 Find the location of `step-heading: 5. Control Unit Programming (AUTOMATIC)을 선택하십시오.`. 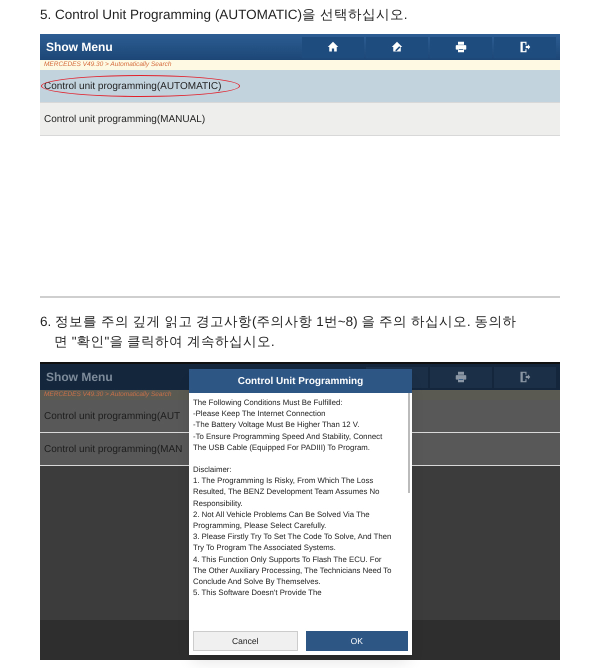

step-heading: 5. Control Unit Programming (AUTOMATIC)을 선택하십시오. is located at coordinates (224, 15).